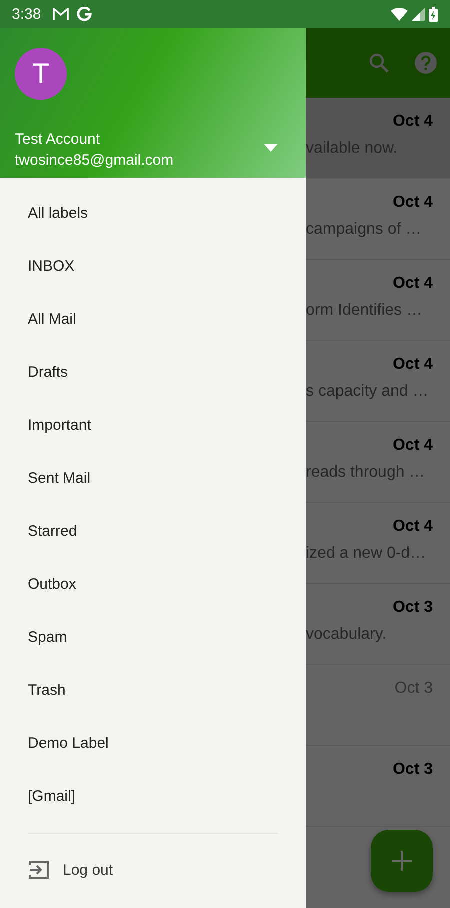 This screenshot has height=908, width=450. Describe the element at coordinates (153, 637) in the screenshot. I see `label-item: Spam` at that location.